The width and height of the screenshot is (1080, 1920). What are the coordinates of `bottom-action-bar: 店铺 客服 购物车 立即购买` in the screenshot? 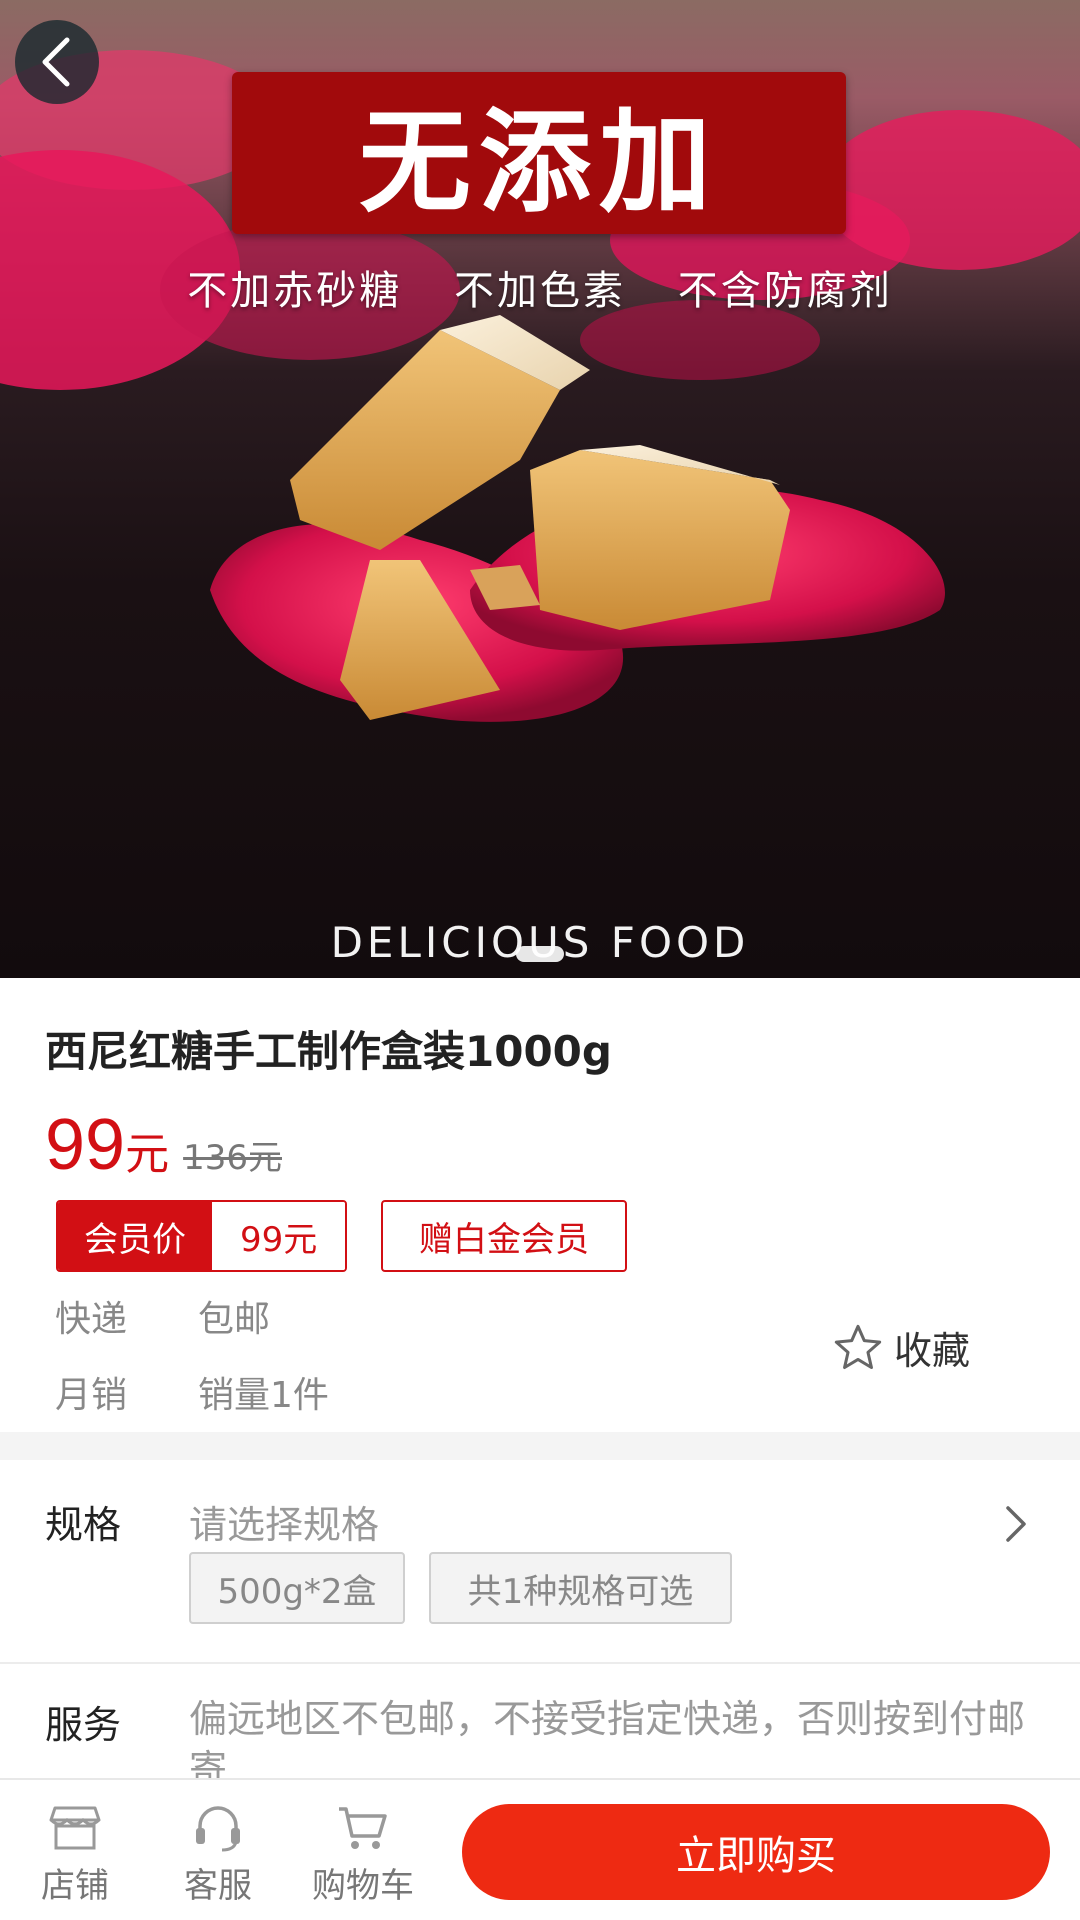 It's located at (540, 1849).